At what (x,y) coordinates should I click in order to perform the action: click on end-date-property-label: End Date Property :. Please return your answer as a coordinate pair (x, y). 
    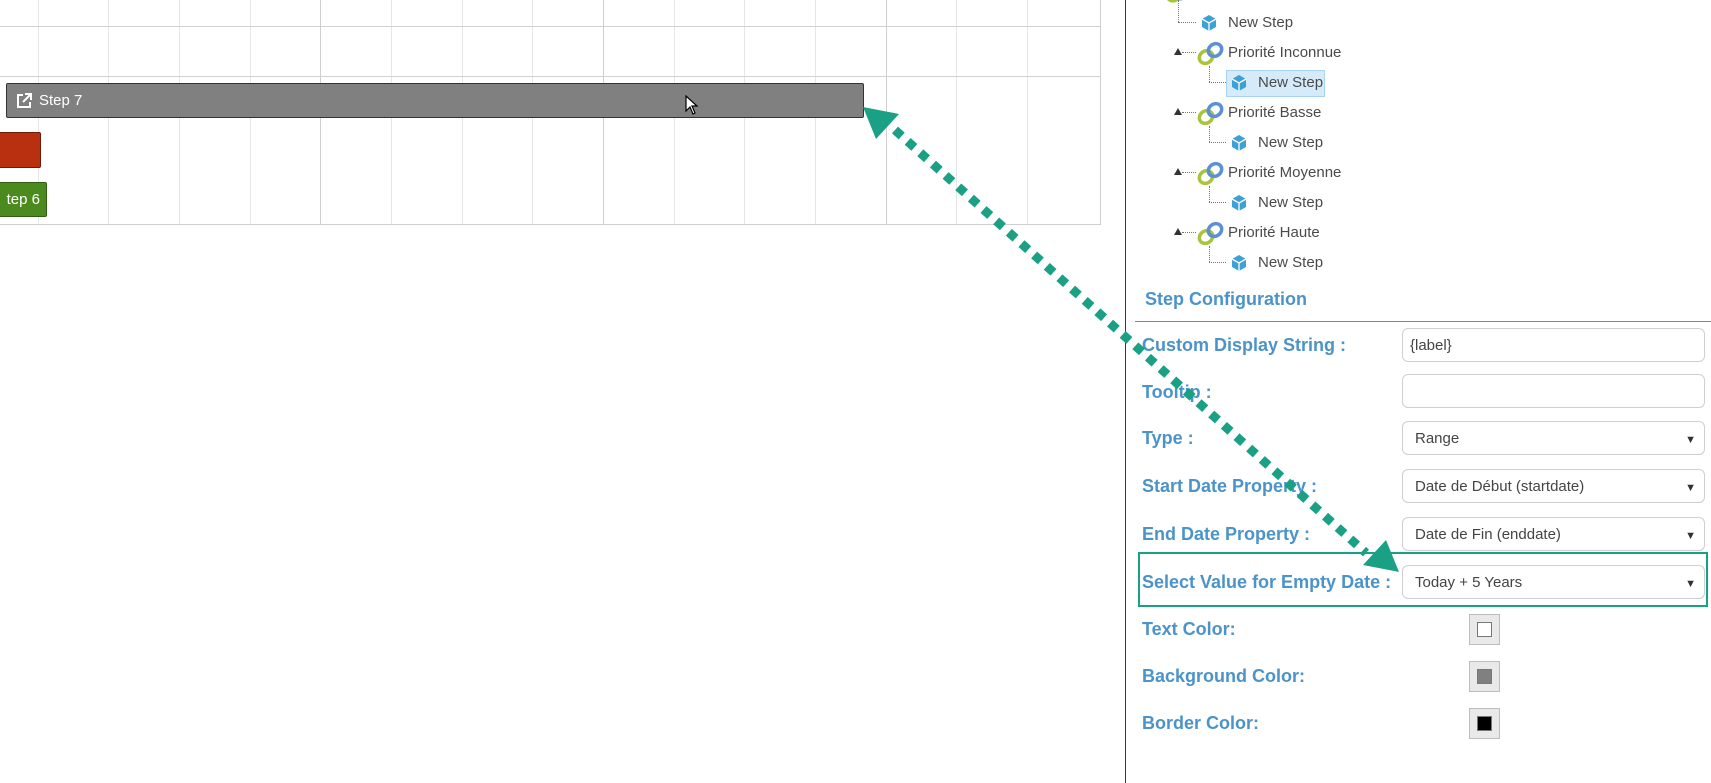
    Looking at the image, I should click on (1226, 534).